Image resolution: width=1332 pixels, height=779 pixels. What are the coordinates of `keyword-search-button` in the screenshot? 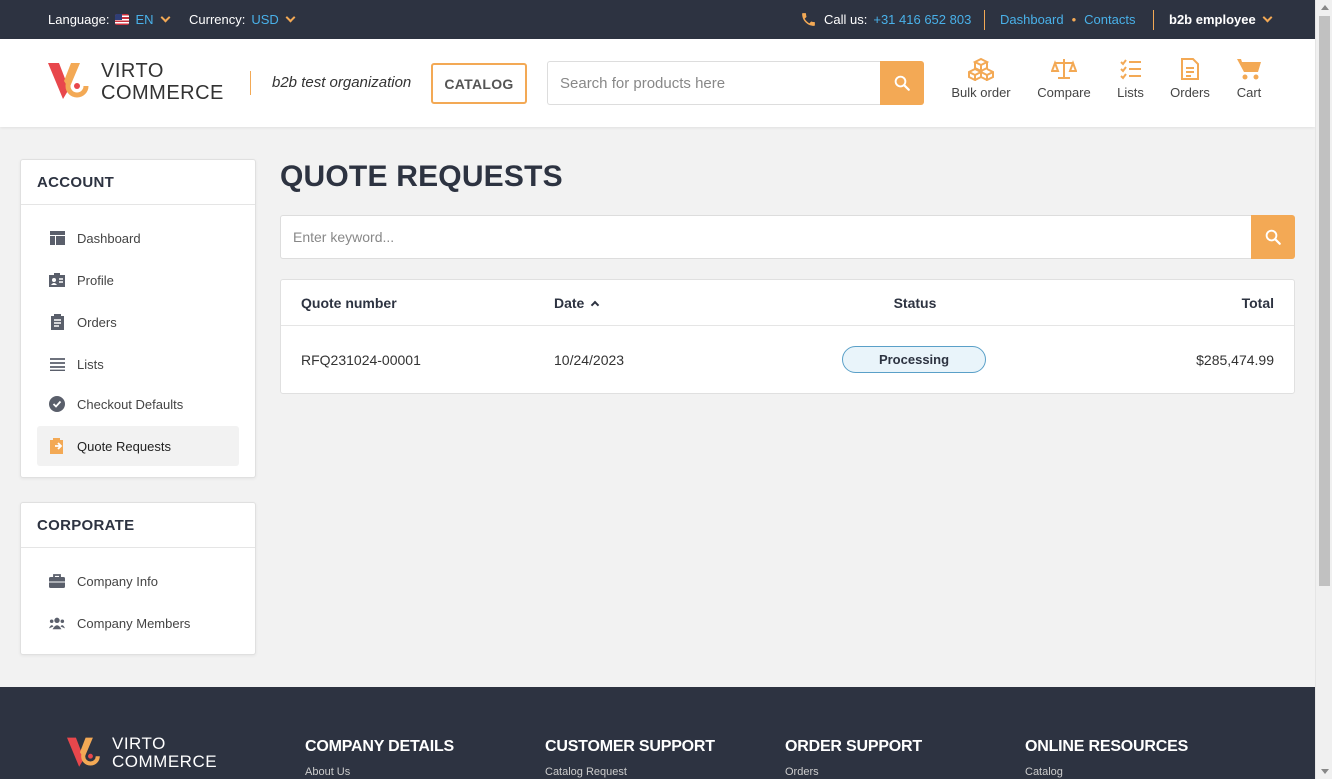 It's located at (1273, 237).